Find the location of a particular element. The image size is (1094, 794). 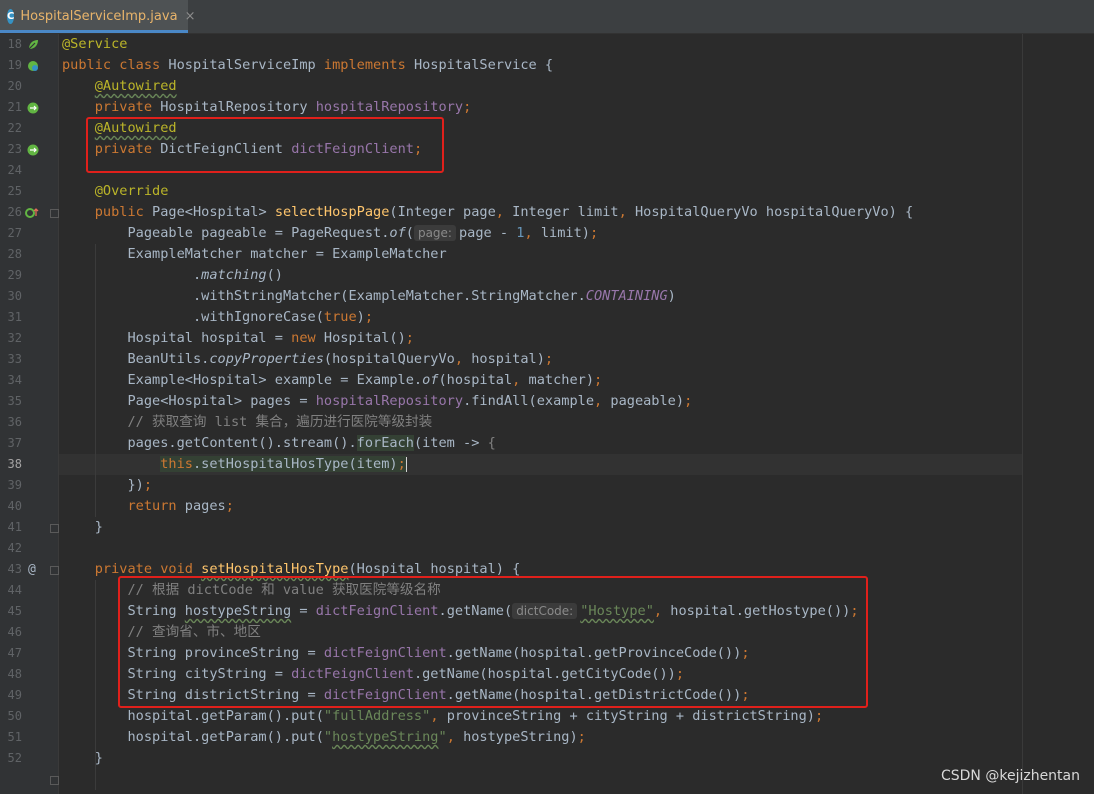

active-tab-indicator is located at coordinates (94, 31).